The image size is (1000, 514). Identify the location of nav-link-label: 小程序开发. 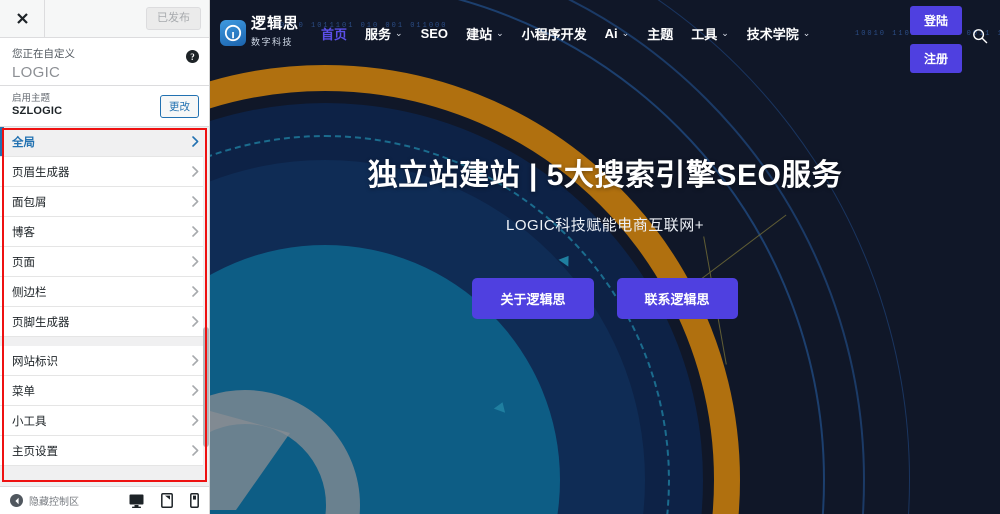
(554, 34).